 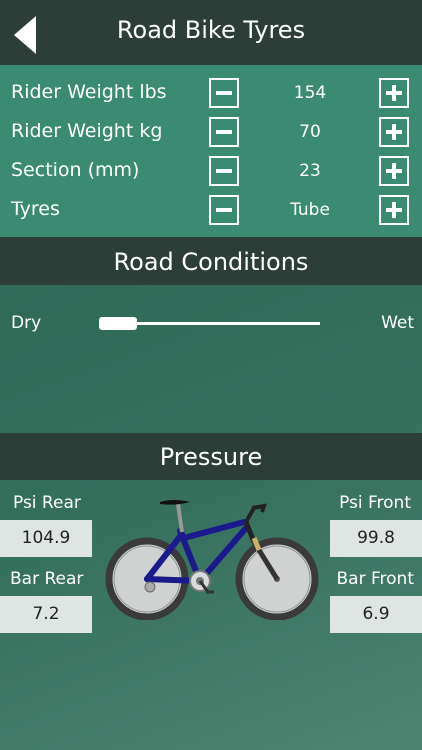 What do you see at coordinates (375, 579) in the screenshot?
I see `bar-front-label: Bar Front` at bounding box center [375, 579].